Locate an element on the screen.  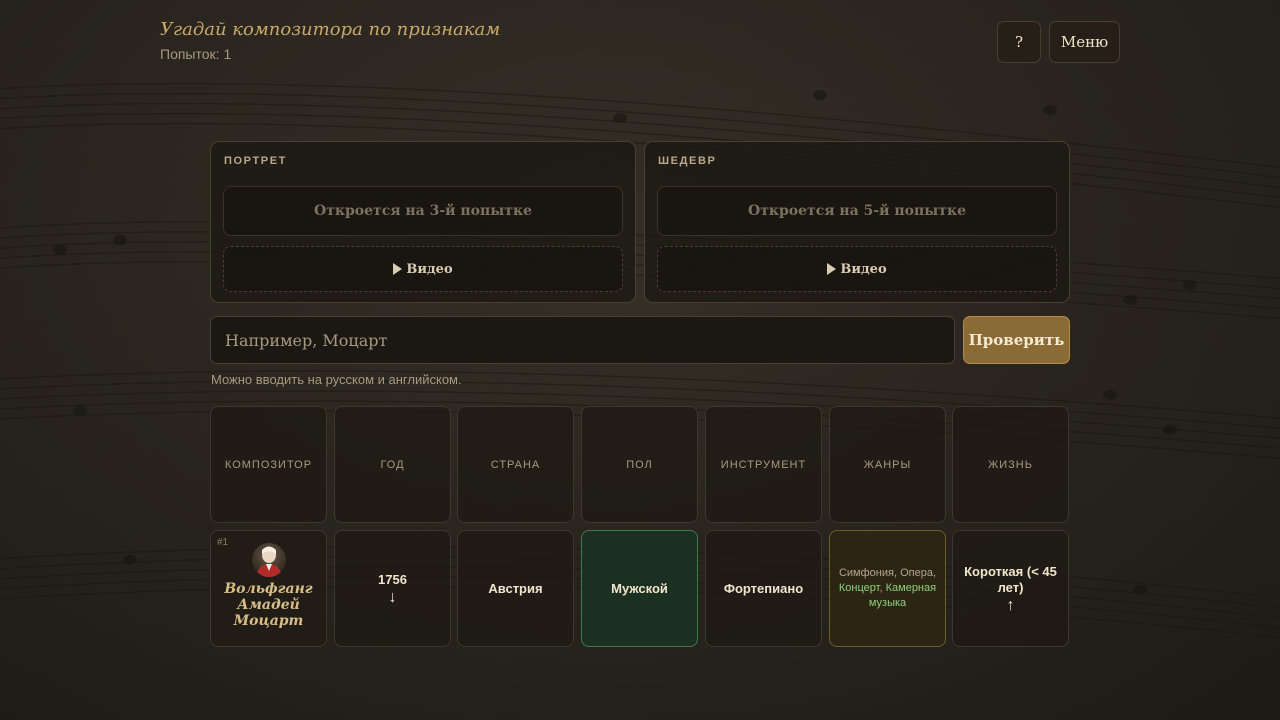
guess-instrument-value: Фортепиано is located at coordinates (763, 588).